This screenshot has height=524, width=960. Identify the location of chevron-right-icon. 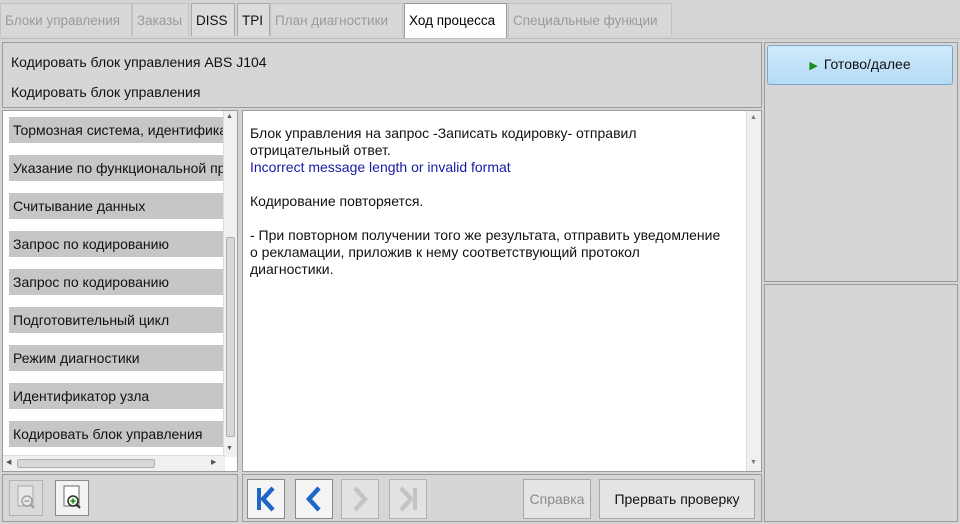
(361, 499).